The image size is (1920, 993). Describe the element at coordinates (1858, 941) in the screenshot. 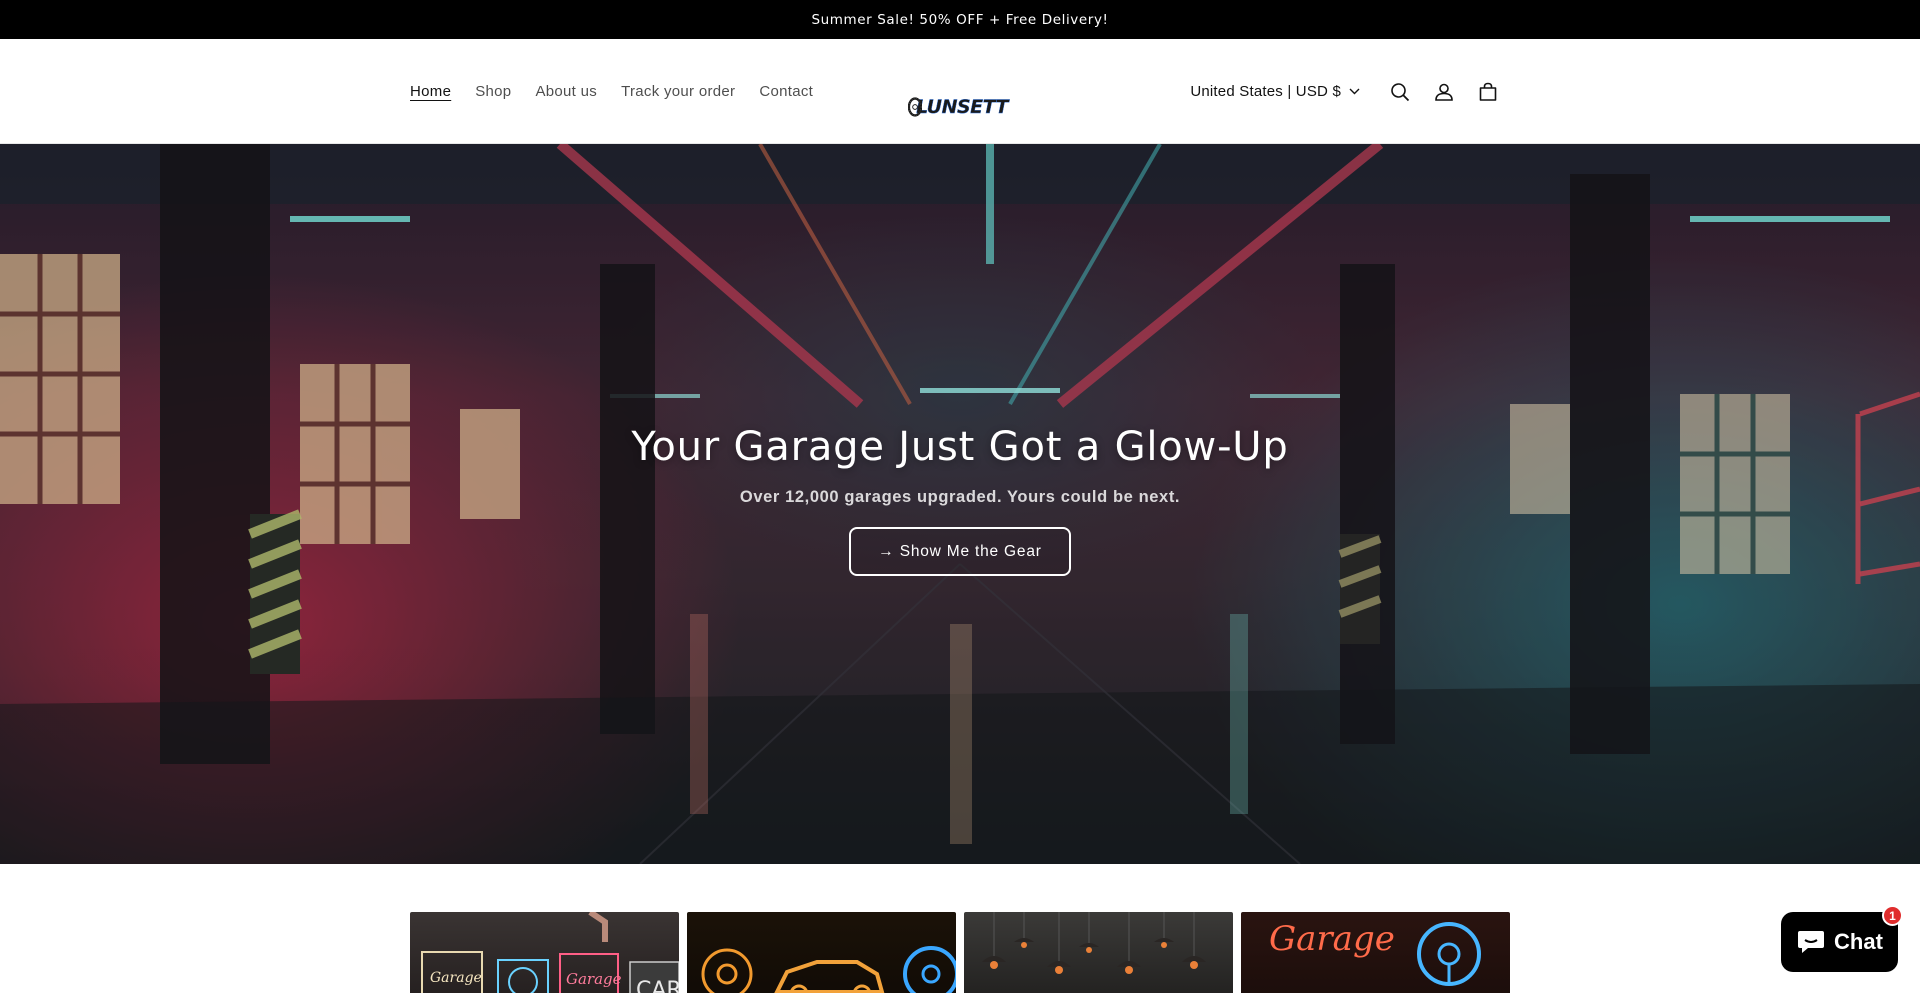

I see `chat-label: Chat` at that location.